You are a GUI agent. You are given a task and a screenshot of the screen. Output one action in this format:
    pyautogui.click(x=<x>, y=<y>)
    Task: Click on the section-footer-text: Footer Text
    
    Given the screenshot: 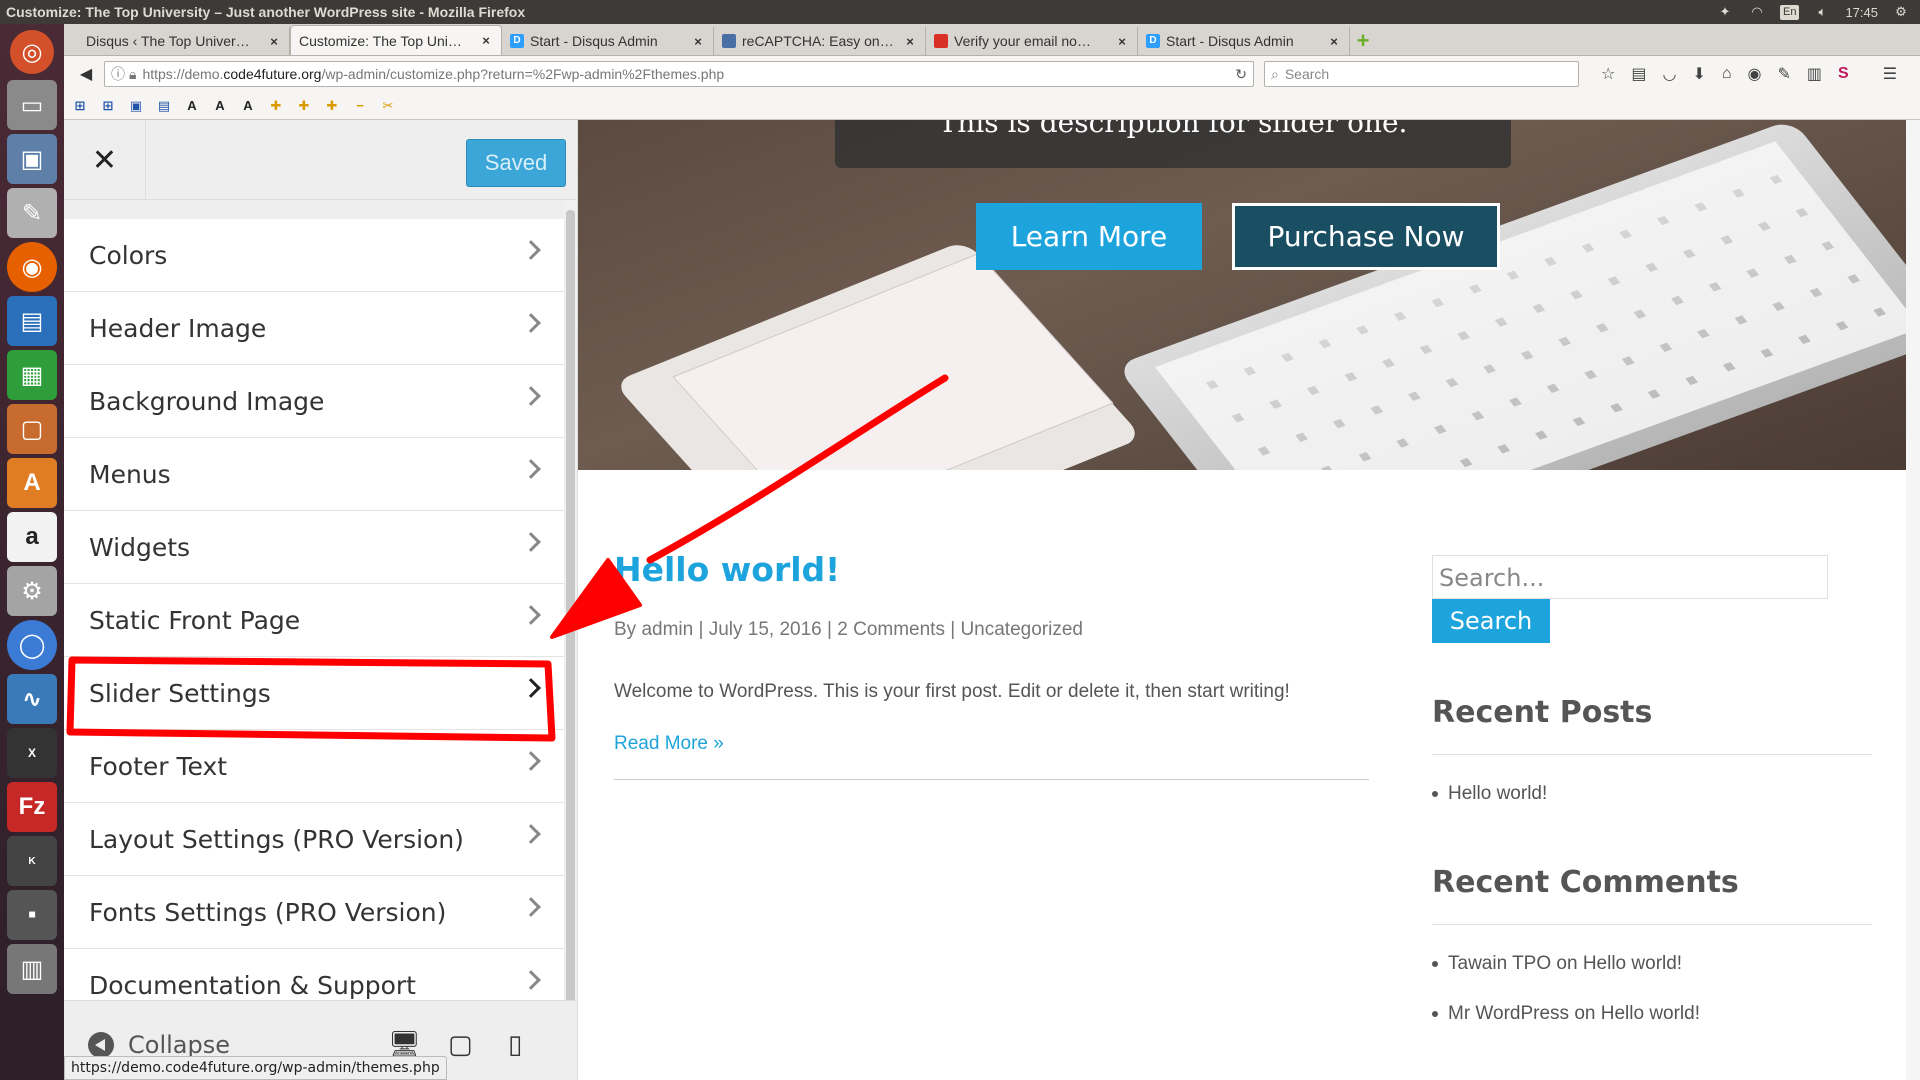 What is the action you would take?
    pyautogui.click(x=314, y=766)
    